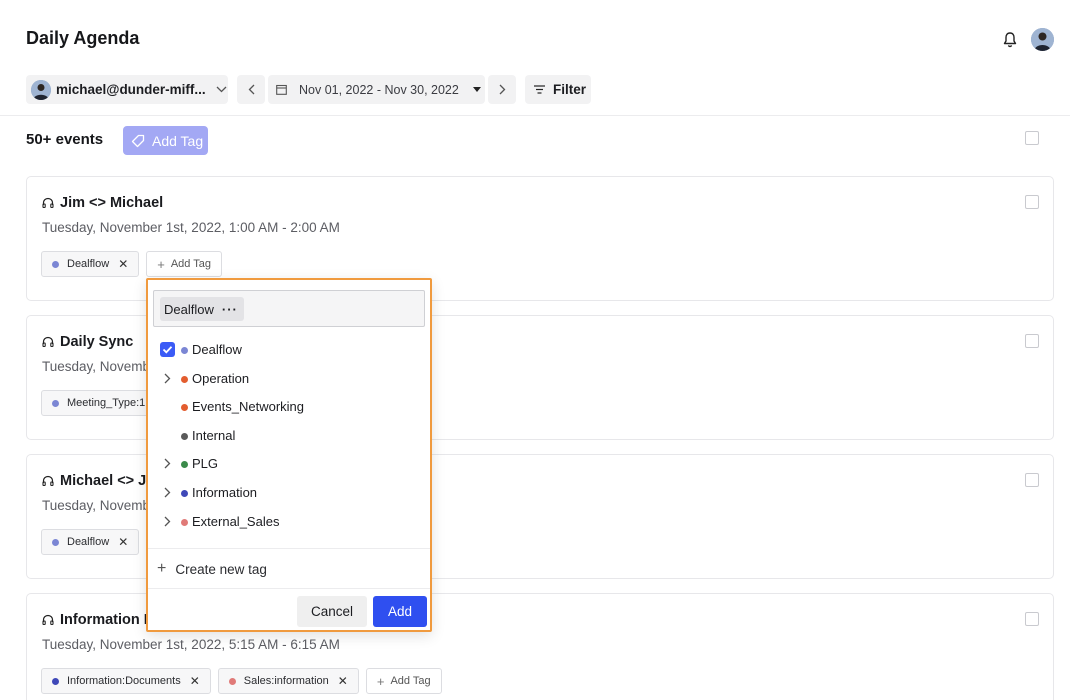 The image size is (1070, 700). I want to click on add-button: Add, so click(400, 611).